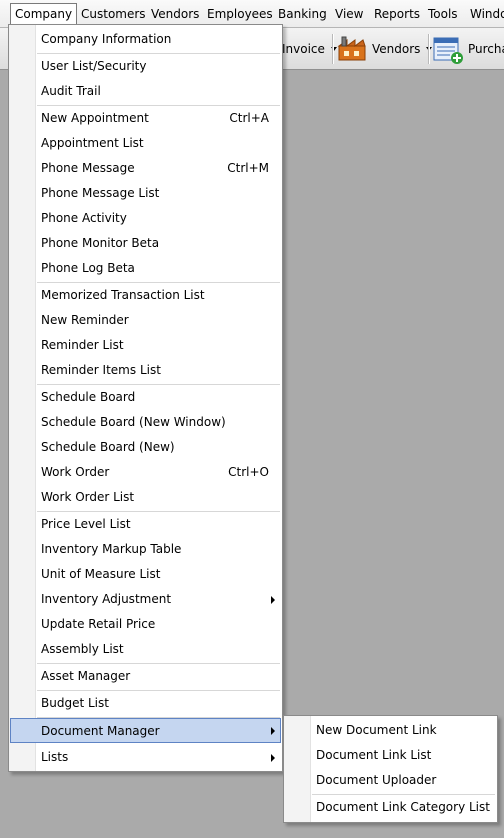  I want to click on menu-item-document-uploader: Document Uploader, so click(390, 780).